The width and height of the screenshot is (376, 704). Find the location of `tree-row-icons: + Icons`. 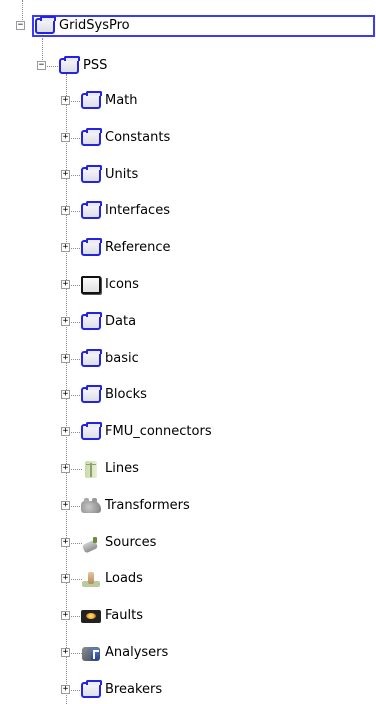

tree-row-icons: + Icons is located at coordinates (188, 285).